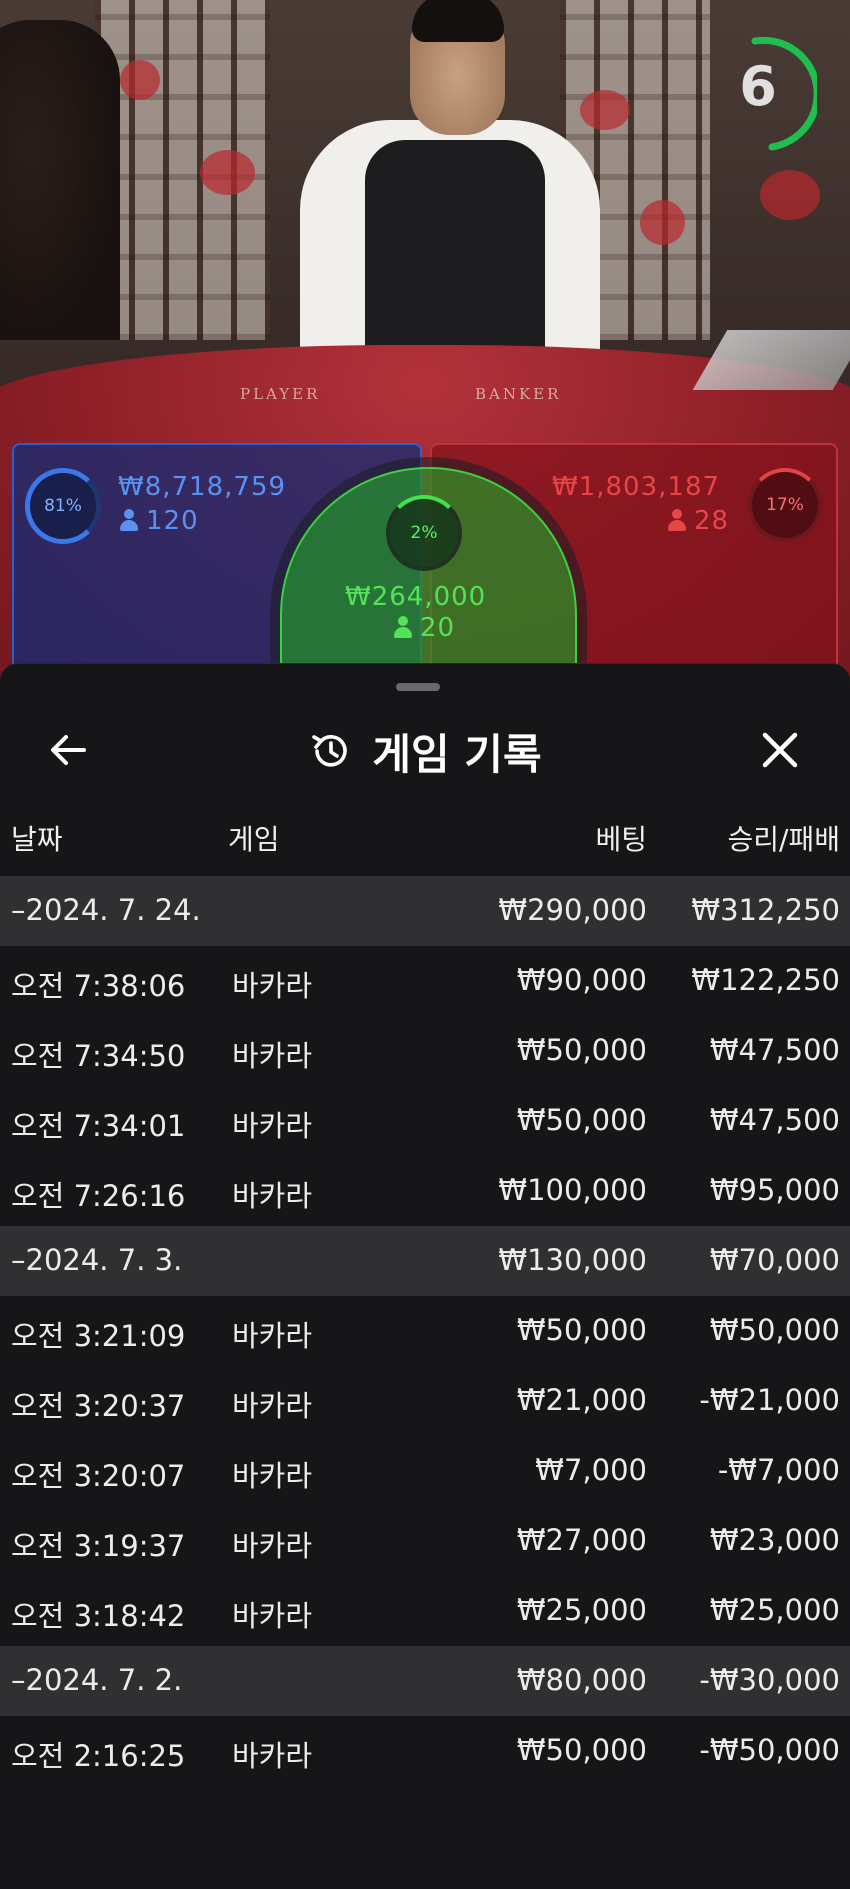 The height and width of the screenshot is (1889, 850). Describe the element at coordinates (621, 838) in the screenshot. I see `column-bet: 베팅` at that location.